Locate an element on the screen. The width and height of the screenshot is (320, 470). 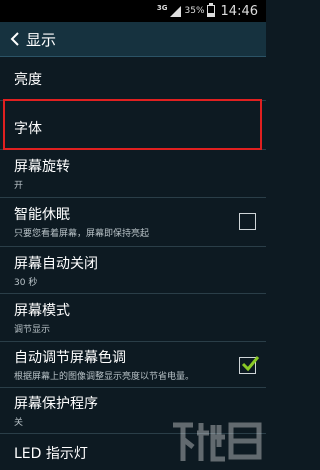
setting-label: 屏幕保护程序 is located at coordinates (56, 404).